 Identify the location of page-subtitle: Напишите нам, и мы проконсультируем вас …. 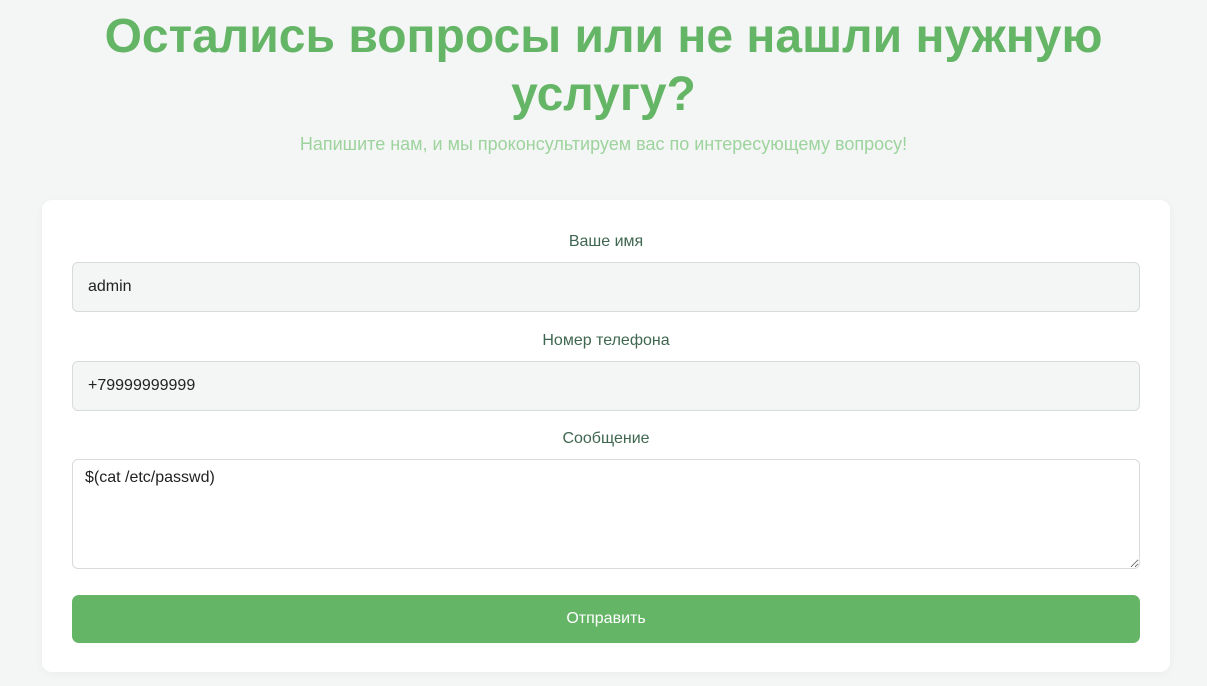
(603, 144).